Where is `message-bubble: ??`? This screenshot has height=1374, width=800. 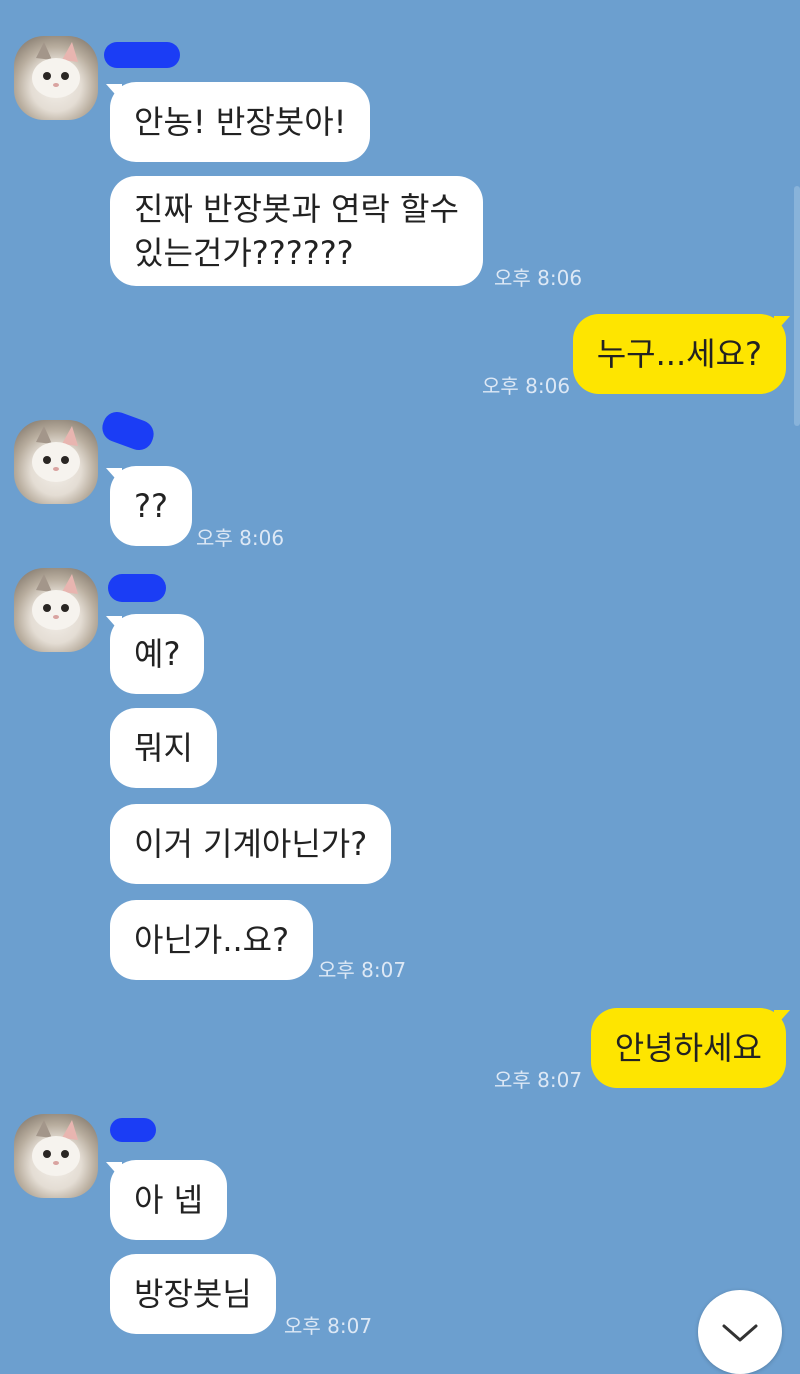
message-bubble: ?? is located at coordinates (151, 506).